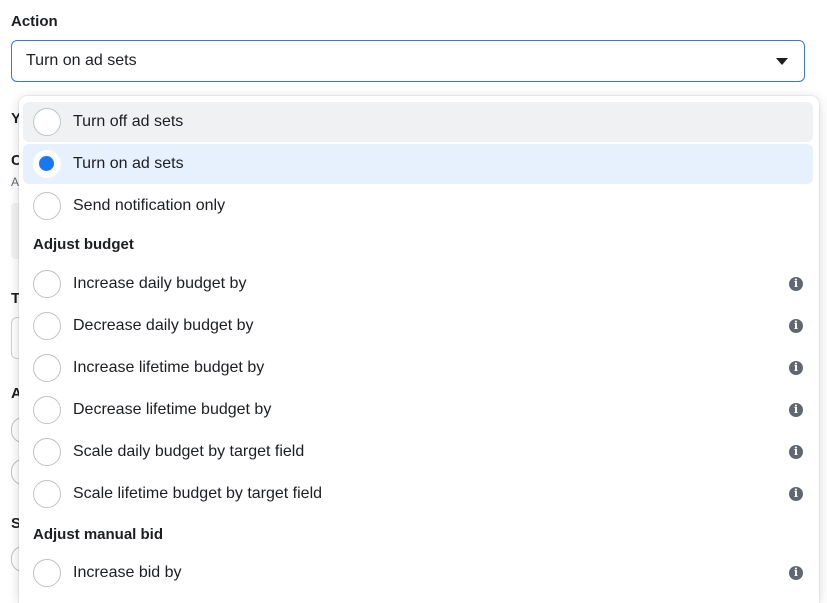 The width and height of the screenshot is (827, 603). Describe the element at coordinates (15, 182) in the screenshot. I see `bg-sublabel-fragment: A` at that location.